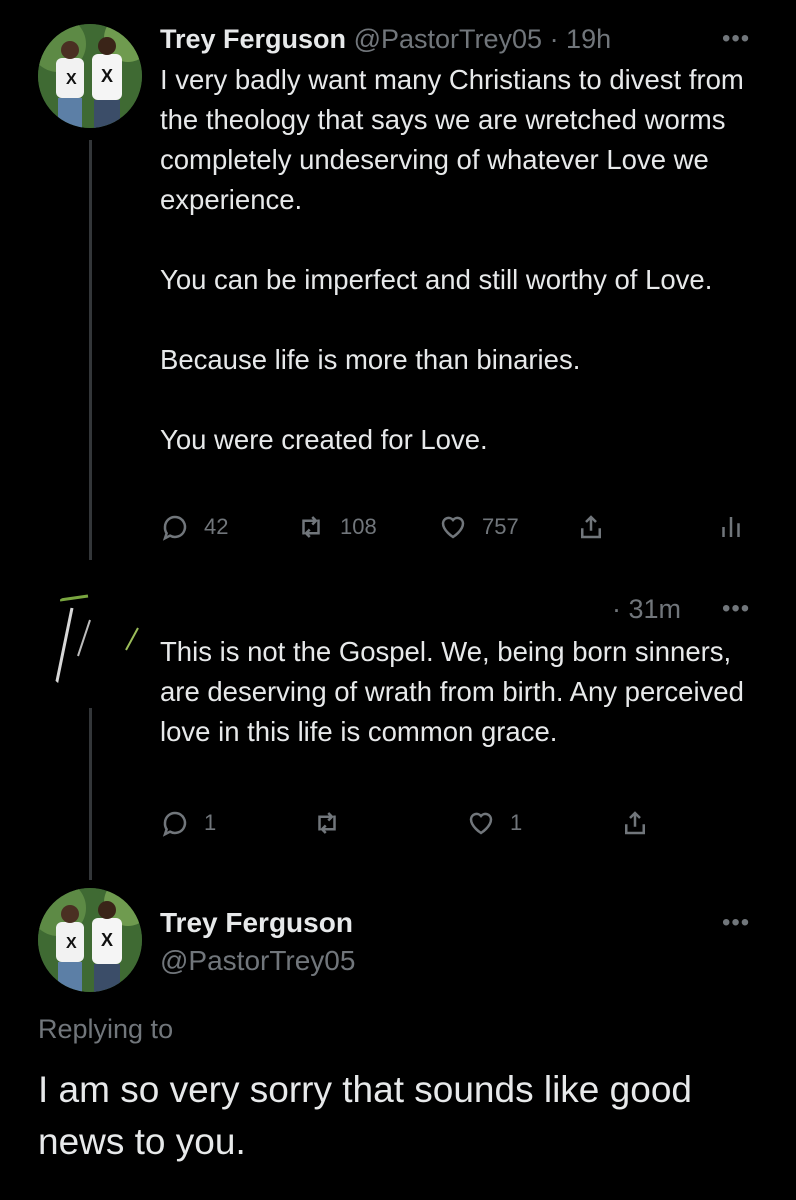 The height and width of the screenshot is (1200, 796). What do you see at coordinates (336, 527) in the screenshot?
I see `retweet-button: 108` at bounding box center [336, 527].